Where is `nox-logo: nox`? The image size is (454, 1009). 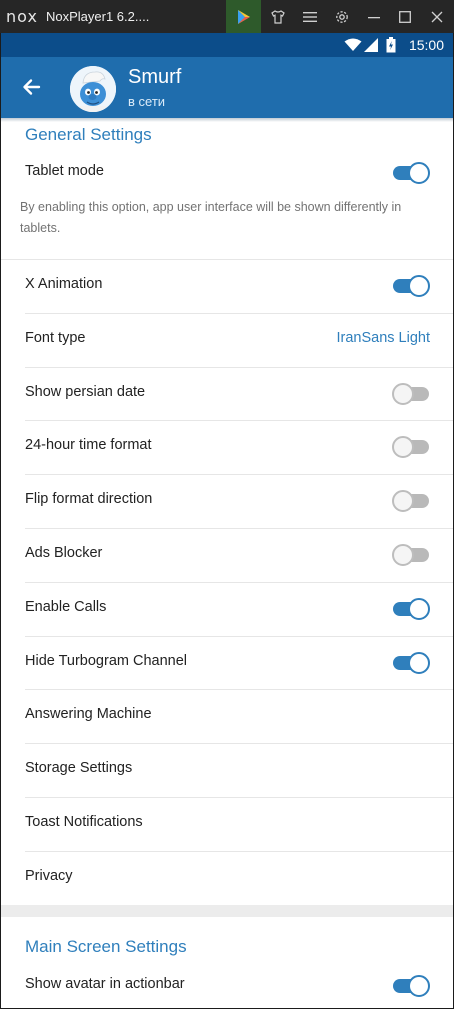
nox-logo: nox is located at coordinates (22, 16).